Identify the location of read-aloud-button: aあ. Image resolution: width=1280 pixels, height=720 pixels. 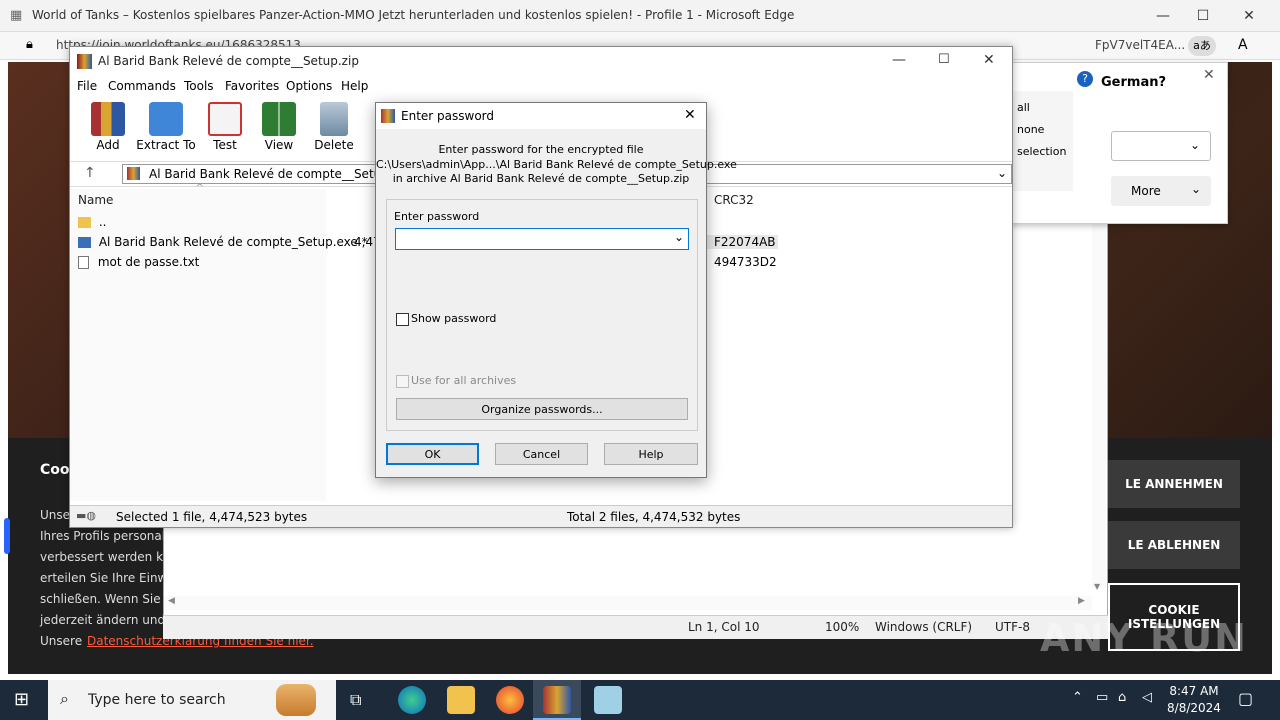
(1202, 46).